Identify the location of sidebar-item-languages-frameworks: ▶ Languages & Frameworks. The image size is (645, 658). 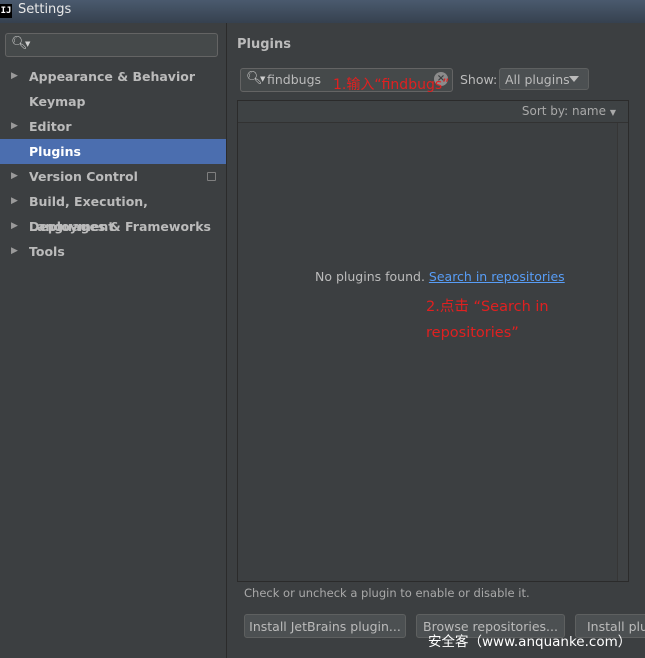
(113, 226).